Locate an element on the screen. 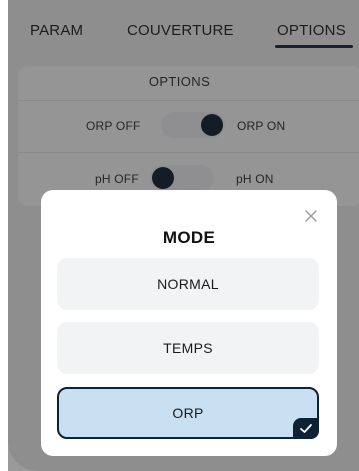 Image resolution: width=359 pixels, height=471 pixels. check-icon is located at coordinates (306, 428).